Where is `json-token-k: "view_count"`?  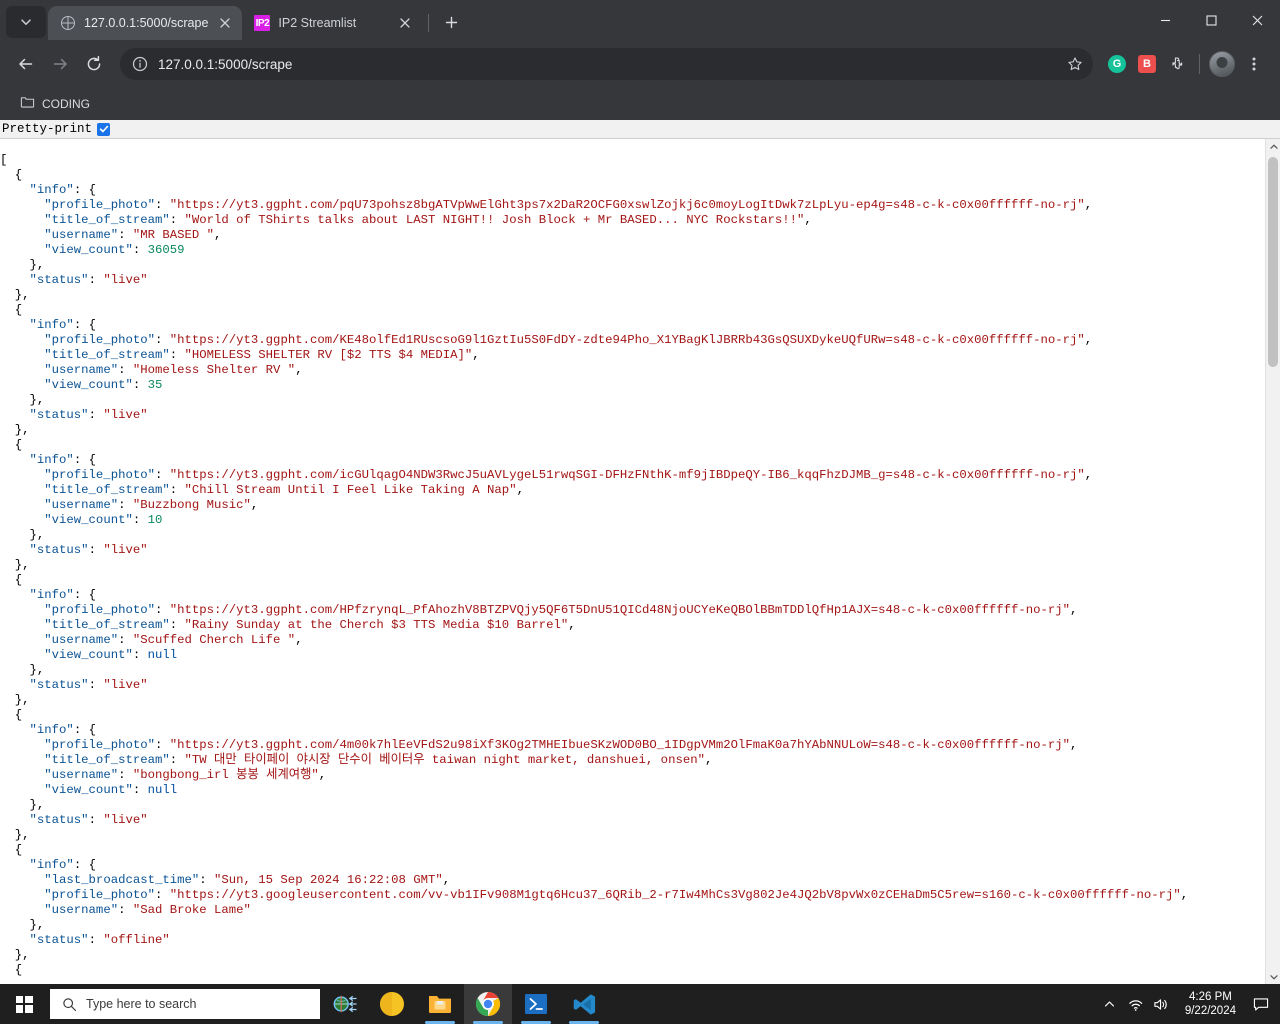 json-token-k: "view_count" is located at coordinates (88, 385).